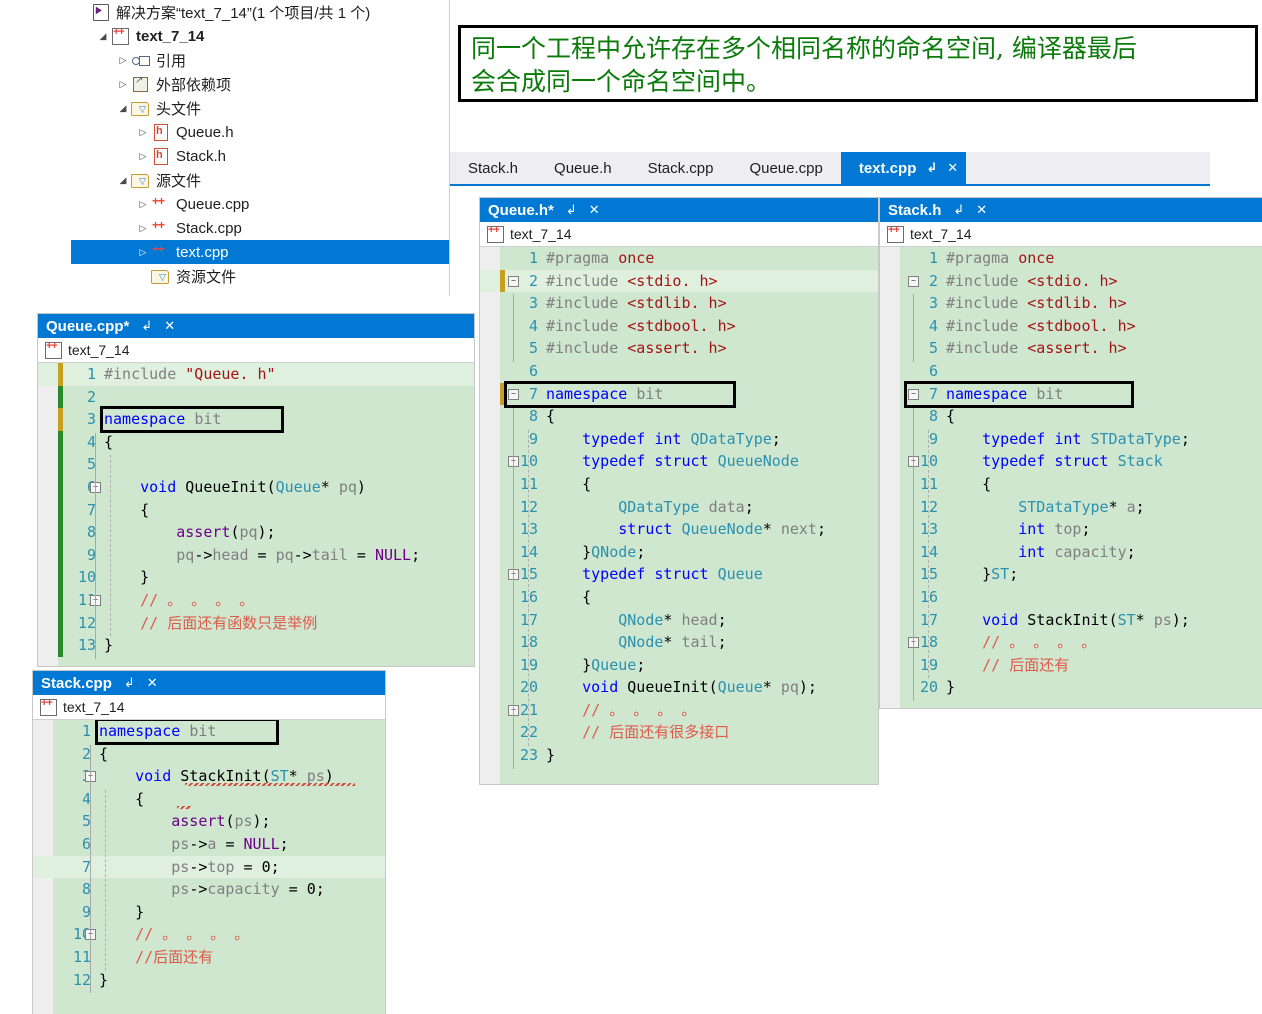 This screenshot has height=1014, width=1262. What do you see at coordinates (1071, 574) in the screenshot?
I see `code-line: 15 }ST;` at bounding box center [1071, 574].